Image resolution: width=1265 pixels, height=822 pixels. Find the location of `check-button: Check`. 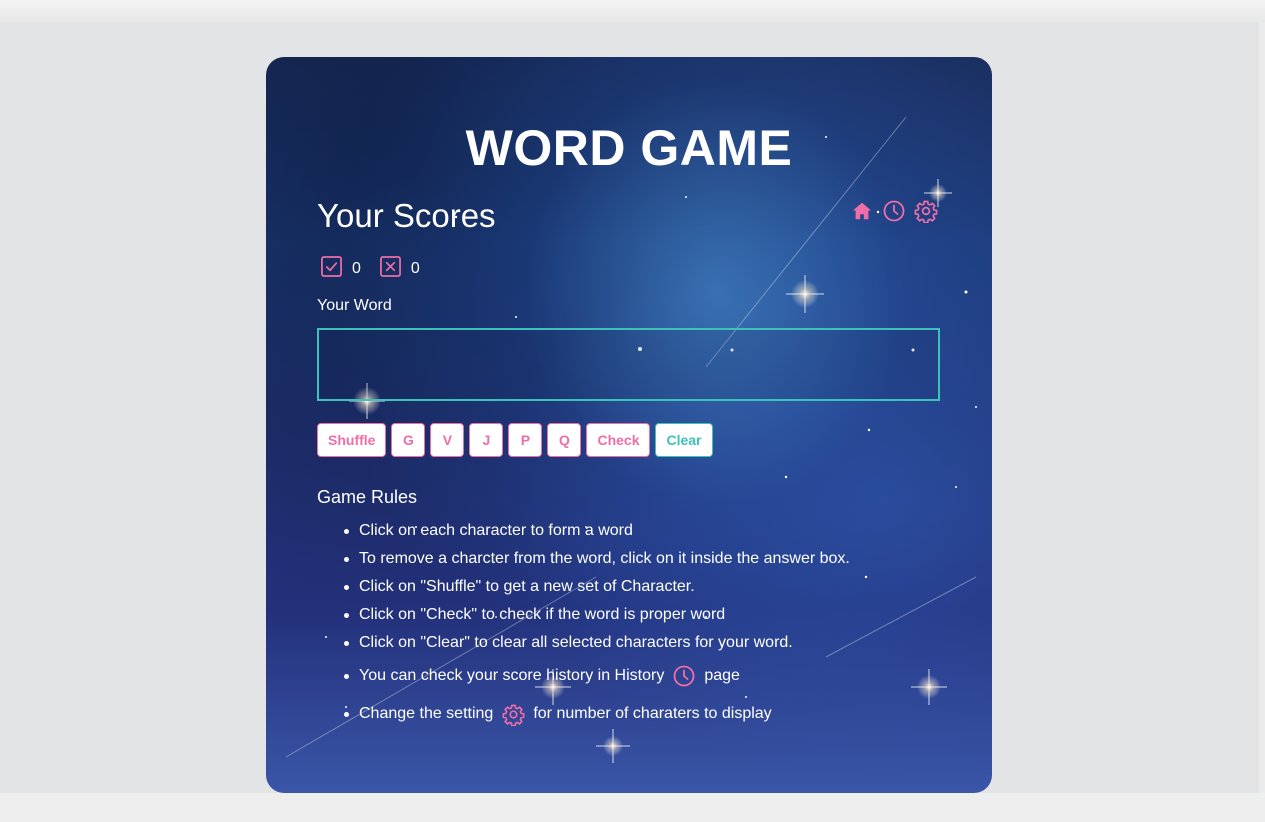

check-button: Check is located at coordinates (618, 440).